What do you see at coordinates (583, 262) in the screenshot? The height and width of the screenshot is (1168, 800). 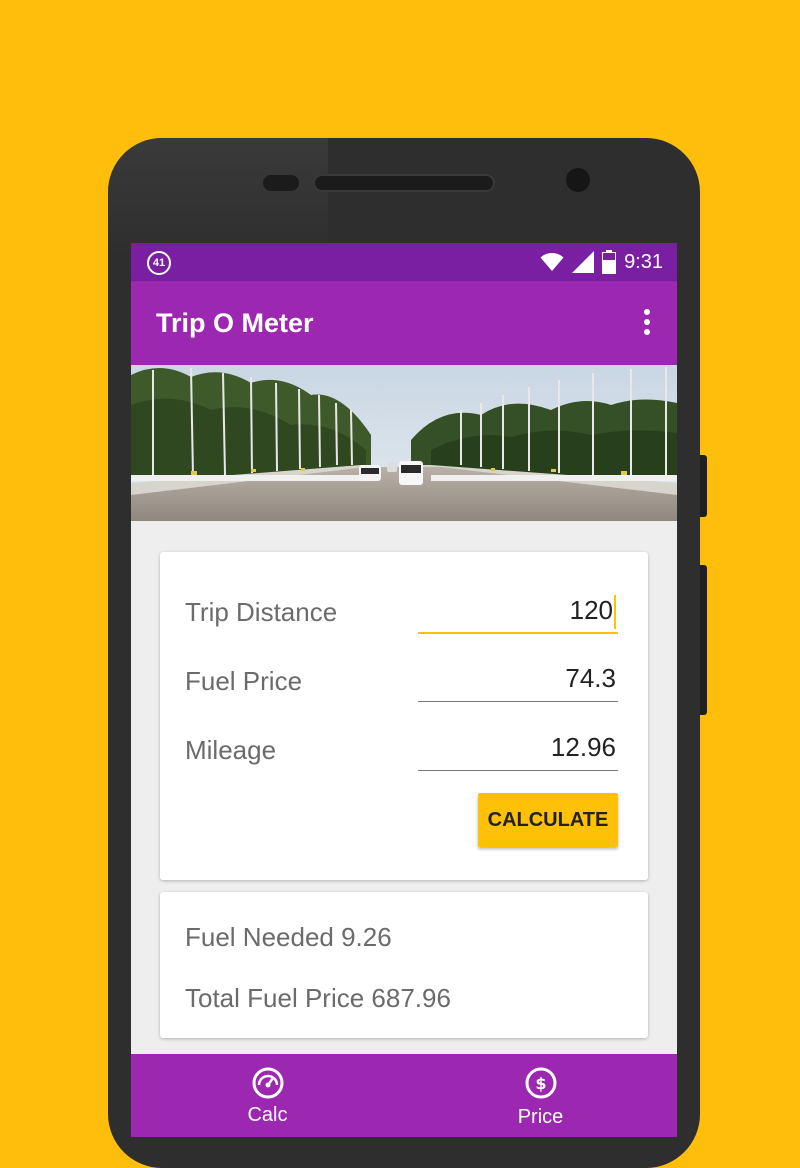 I see `signal-icon` at bounding box center [583, 262].